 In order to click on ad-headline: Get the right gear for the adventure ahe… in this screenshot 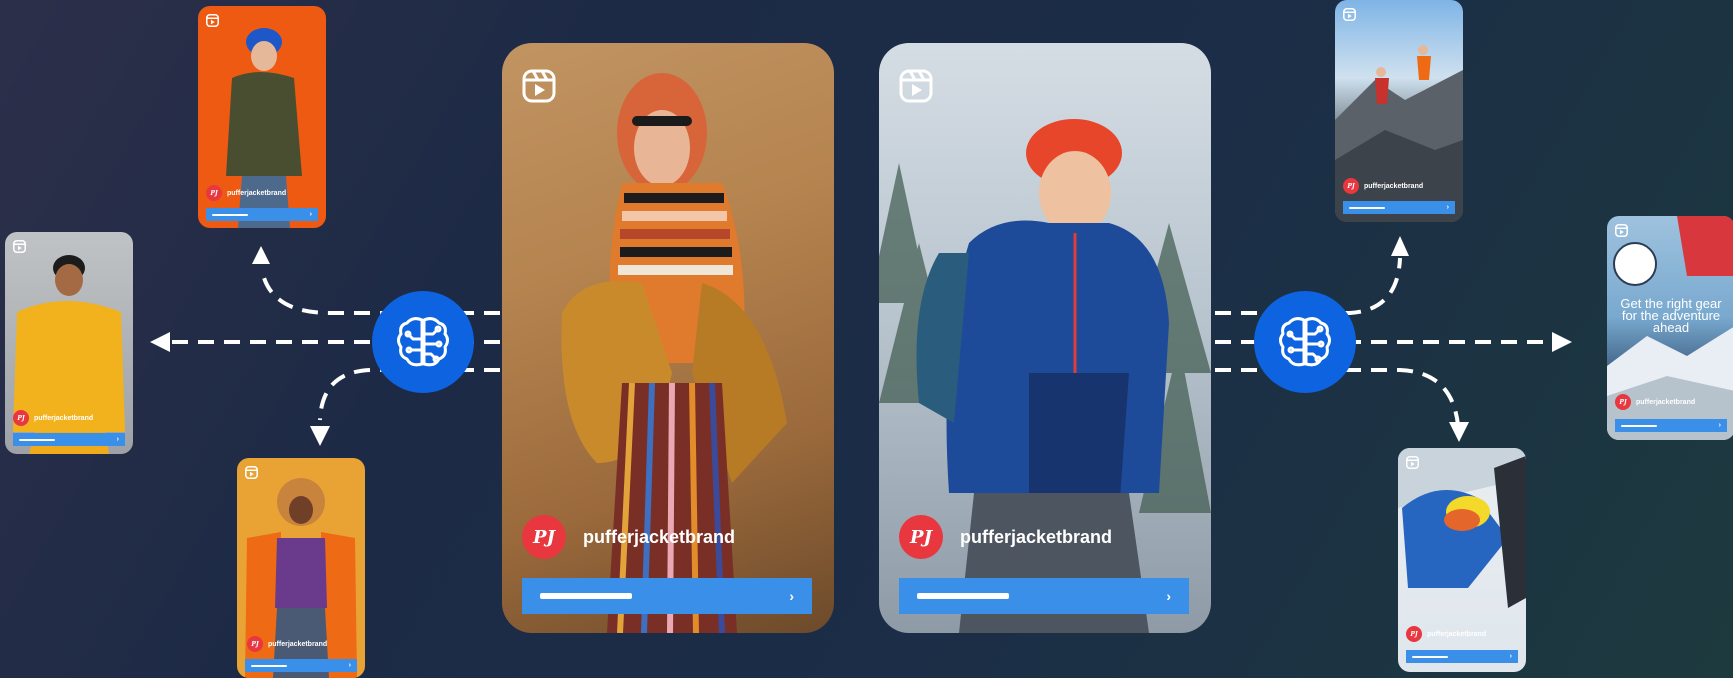, I will do `click(1671, 315)`.